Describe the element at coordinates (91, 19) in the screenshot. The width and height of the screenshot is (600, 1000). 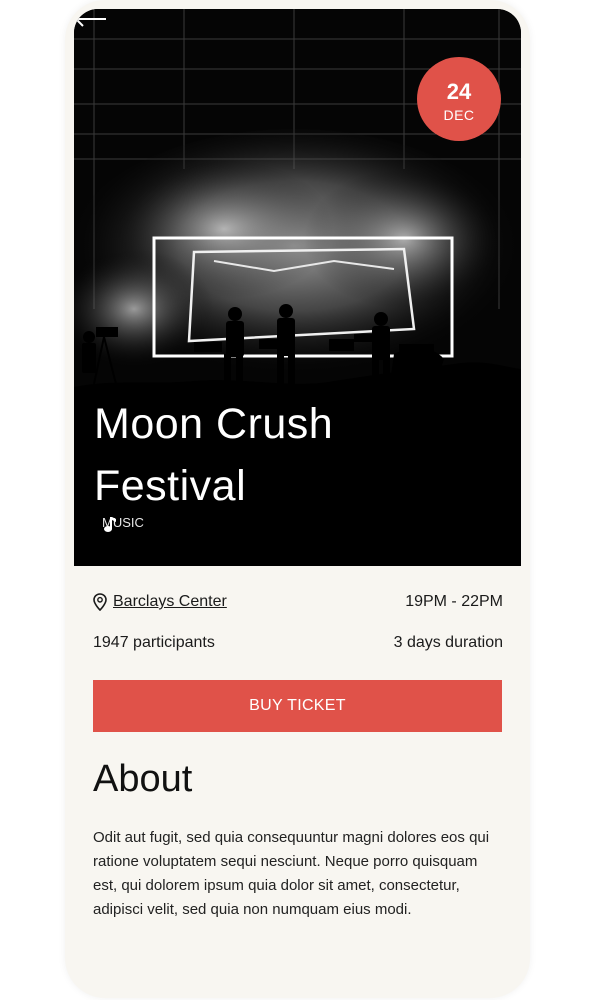
I see `arrow-left-icon` at that location.